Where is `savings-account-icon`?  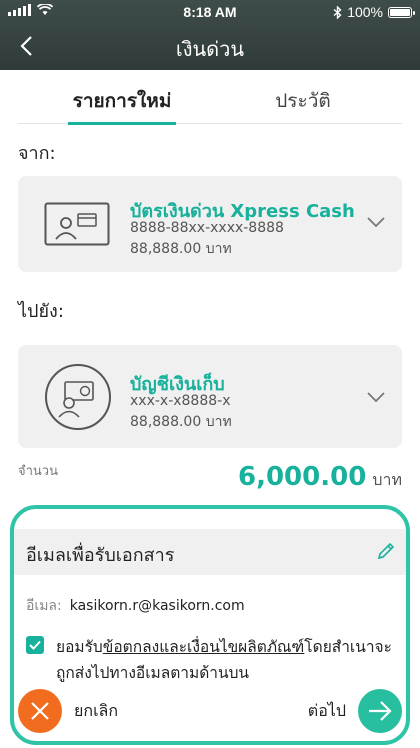
savings-account-icon is located at coordinates (78, 397).